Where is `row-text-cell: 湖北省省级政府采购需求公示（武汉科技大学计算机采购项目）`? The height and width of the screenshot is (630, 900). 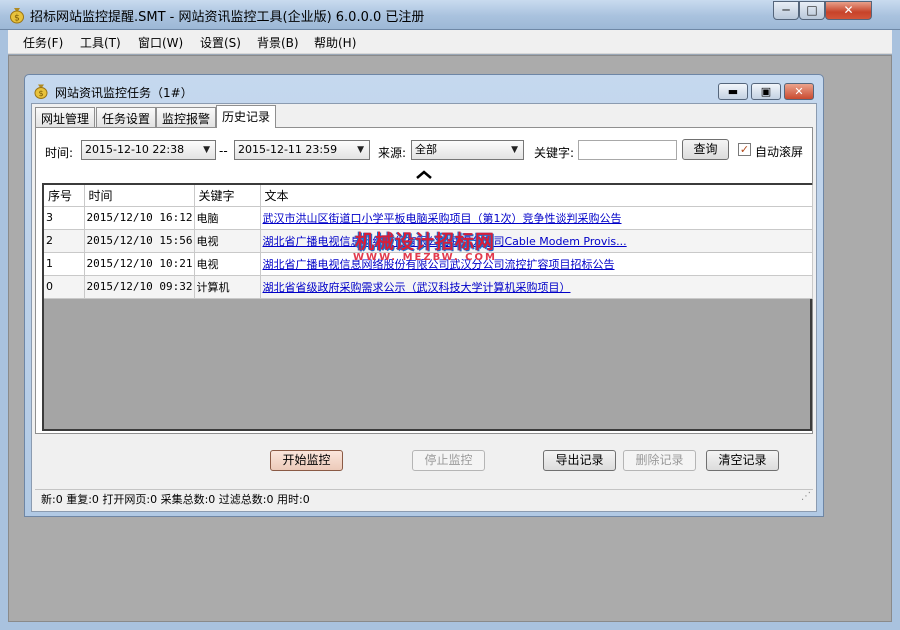
row-text-cell: 湖北省省级政府采购需求公示（武汉科技大学计算机采购项目） is located at coordinates (536, 287).